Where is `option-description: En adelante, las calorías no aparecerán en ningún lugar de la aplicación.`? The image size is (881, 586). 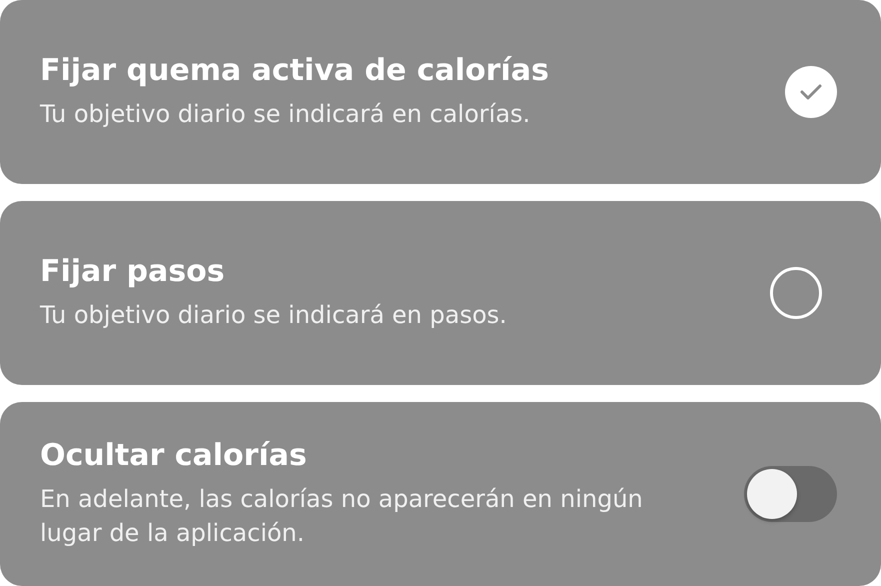 option-description: En adelante, las calorías no aparecerán en ningún lugar de la aplicación. is located at coordinates (342, 516).